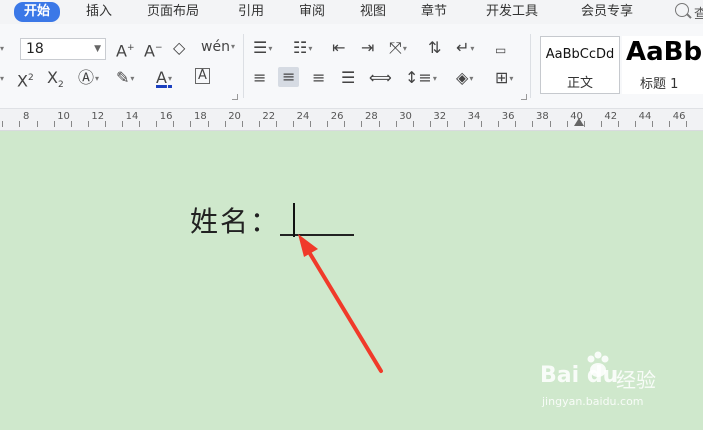 Image resolution: width=703 pixels, height=430 pixels. I want to click on phonetic-guide-icon: wén▾, so click(218, 47).